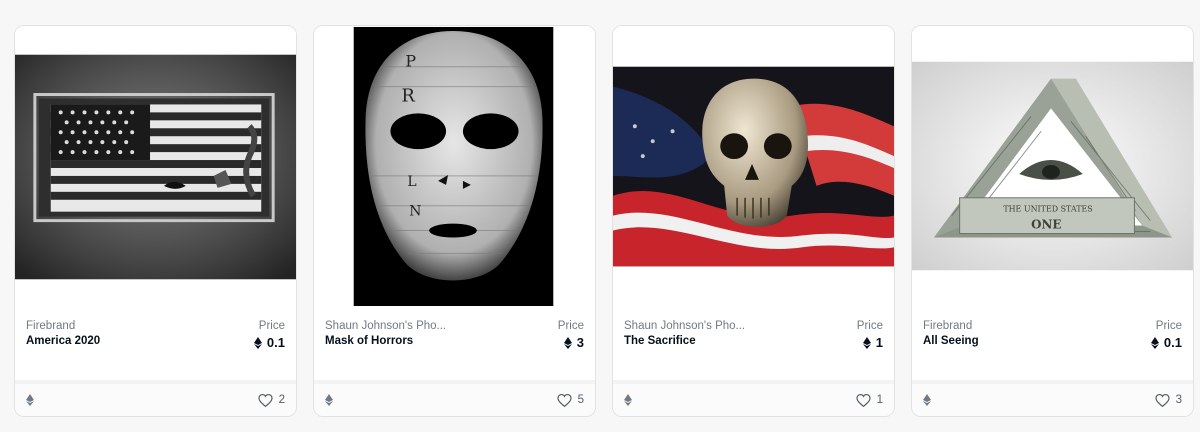 The width and height of the screenshot is (1200, 432). What do you see at coordinates (1047, 209) in the screenshot?
I see `svg-text: THE UNITED STATES` at bounding box center [1047, 209].